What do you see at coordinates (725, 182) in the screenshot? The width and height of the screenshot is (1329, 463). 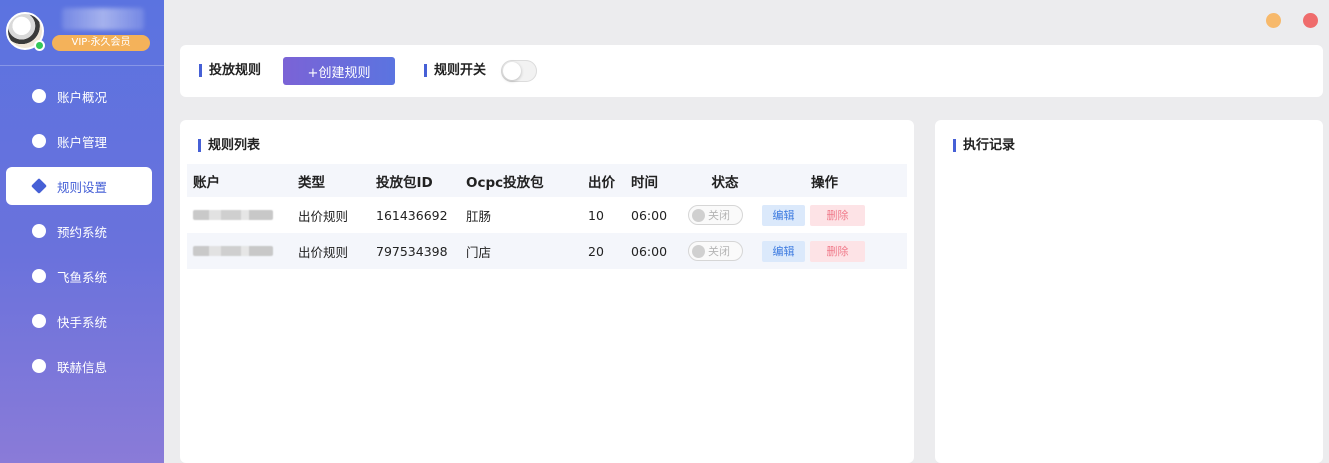 I see `column-header: 状态` at bounding box center [725, 182].